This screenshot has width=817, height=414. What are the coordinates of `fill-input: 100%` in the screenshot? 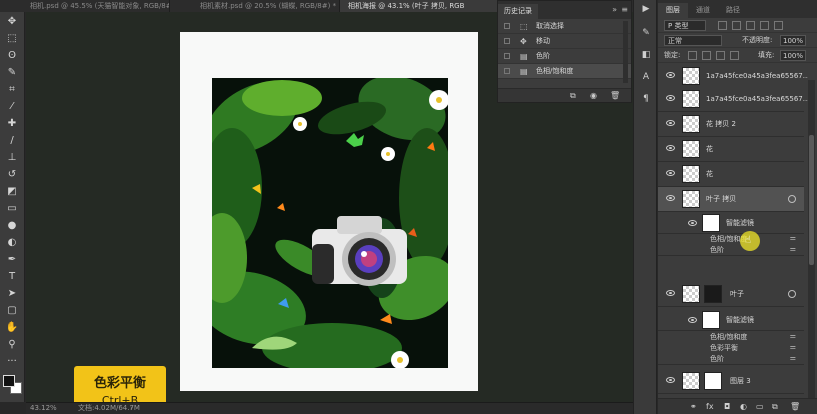 It's located at (793, 55).